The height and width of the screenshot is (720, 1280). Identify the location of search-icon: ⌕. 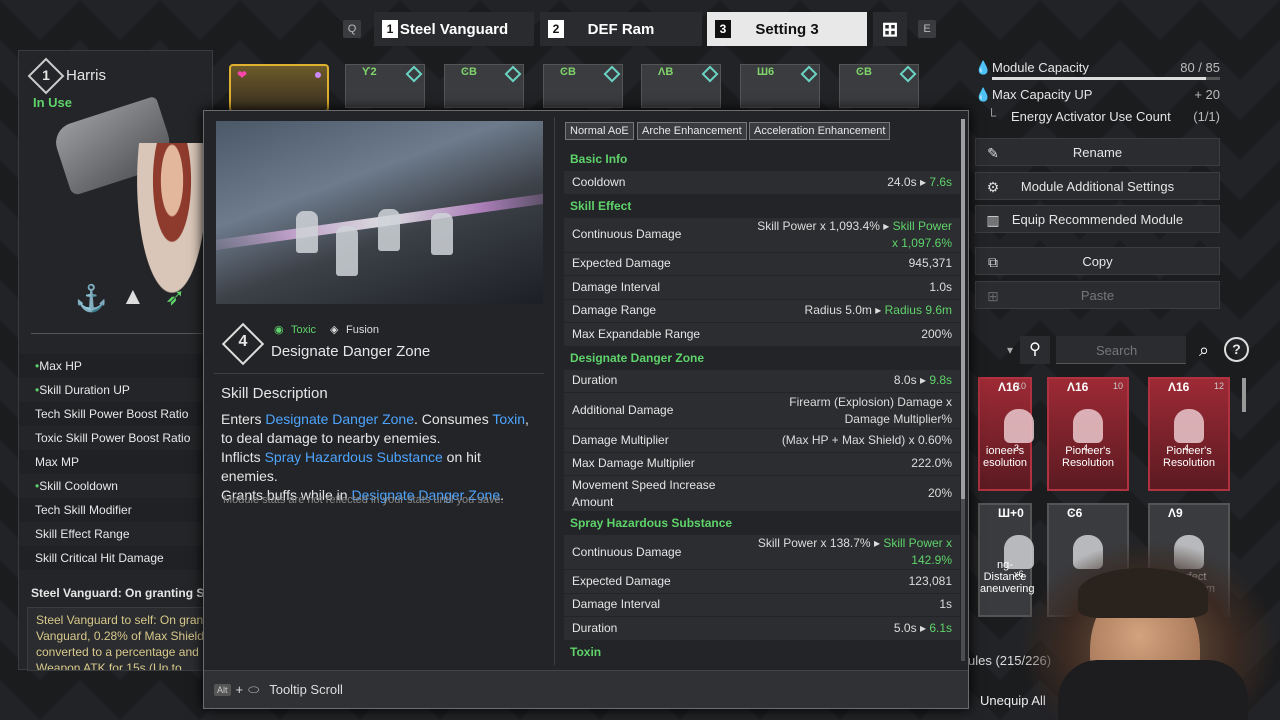
(1204, 350).